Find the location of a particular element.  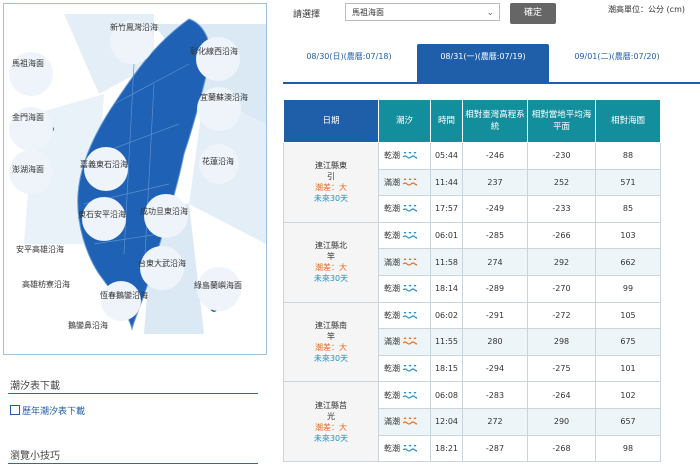

map-region-kinmen: 金門海面 is located at coordinates (28, 118).